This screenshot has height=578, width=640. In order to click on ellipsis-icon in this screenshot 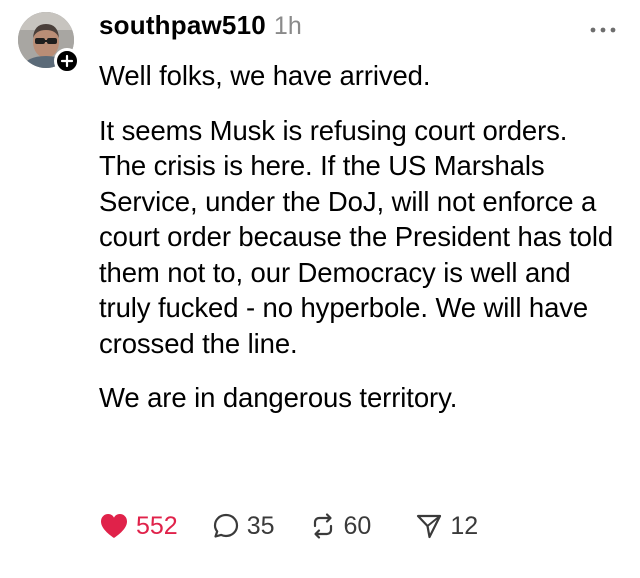, I will do `click(603, 30)`.